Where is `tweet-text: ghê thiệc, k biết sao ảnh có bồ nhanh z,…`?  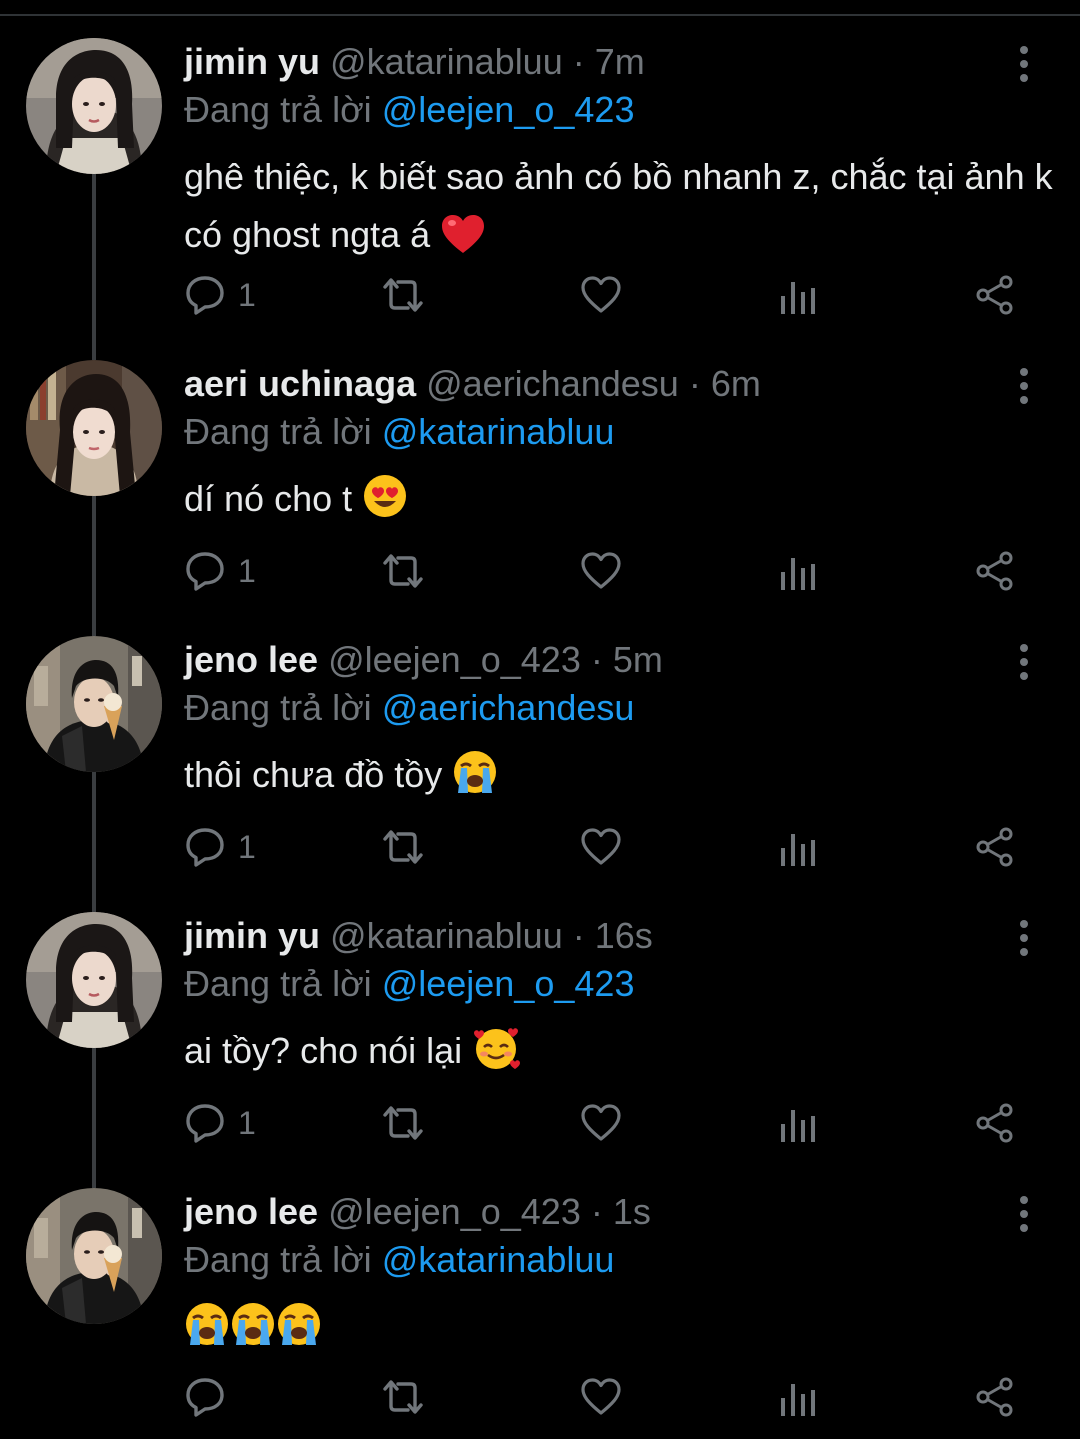
tweet-text: ghê thiệc, k biết sao ảnh có bồ nhanh z,… is located at coordinates (619, 210).